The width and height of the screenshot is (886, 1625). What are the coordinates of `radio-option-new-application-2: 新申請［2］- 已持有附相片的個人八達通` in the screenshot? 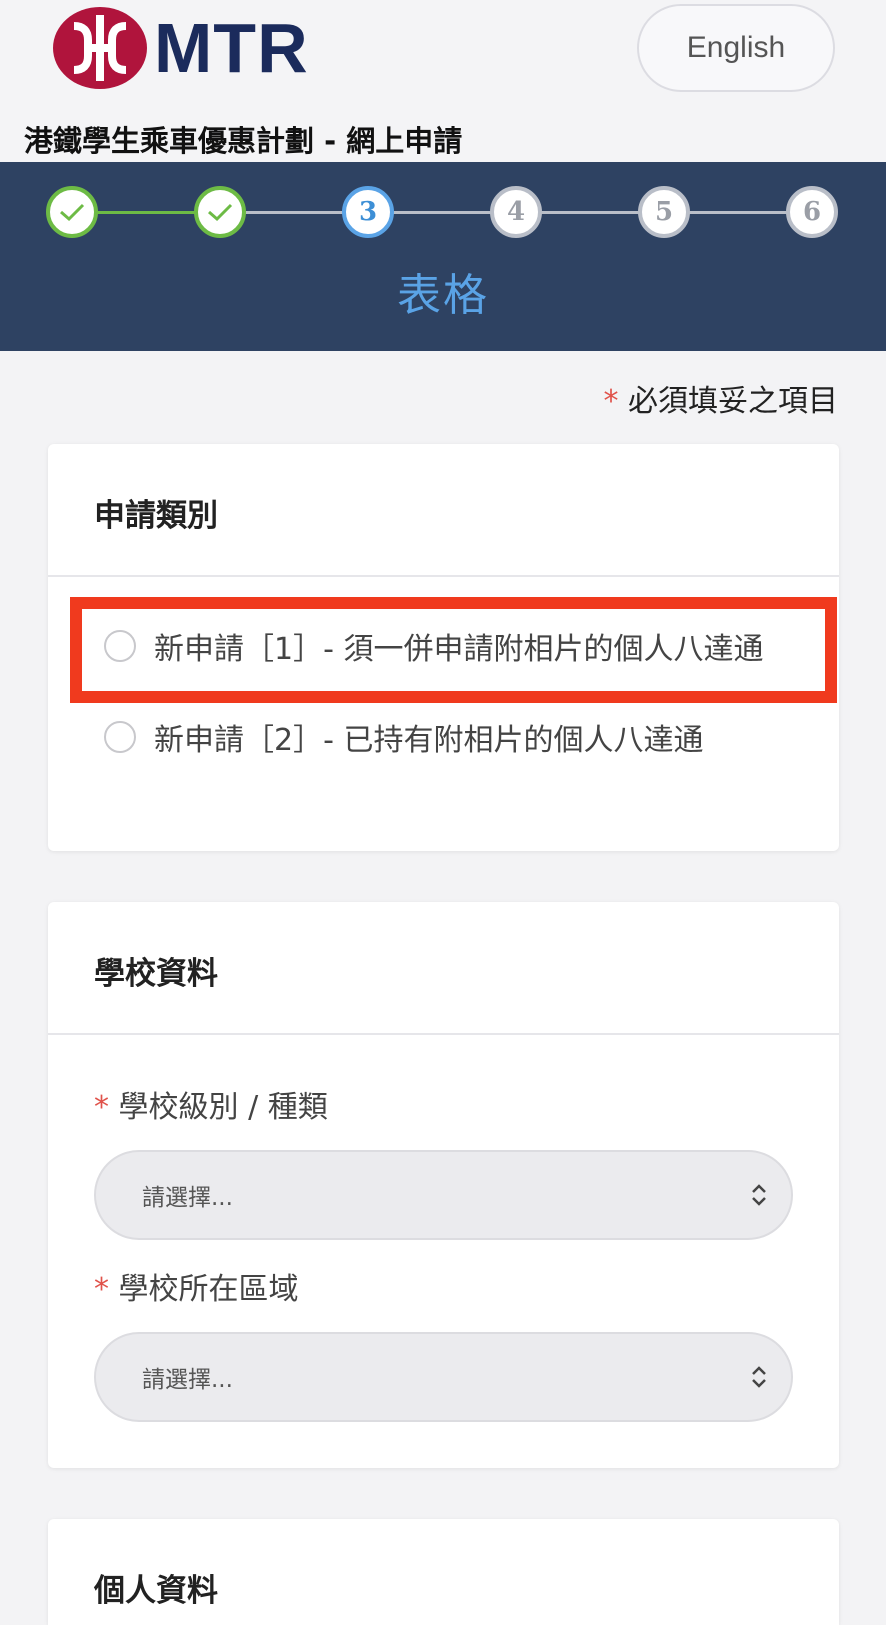 It's located at (403, 737).